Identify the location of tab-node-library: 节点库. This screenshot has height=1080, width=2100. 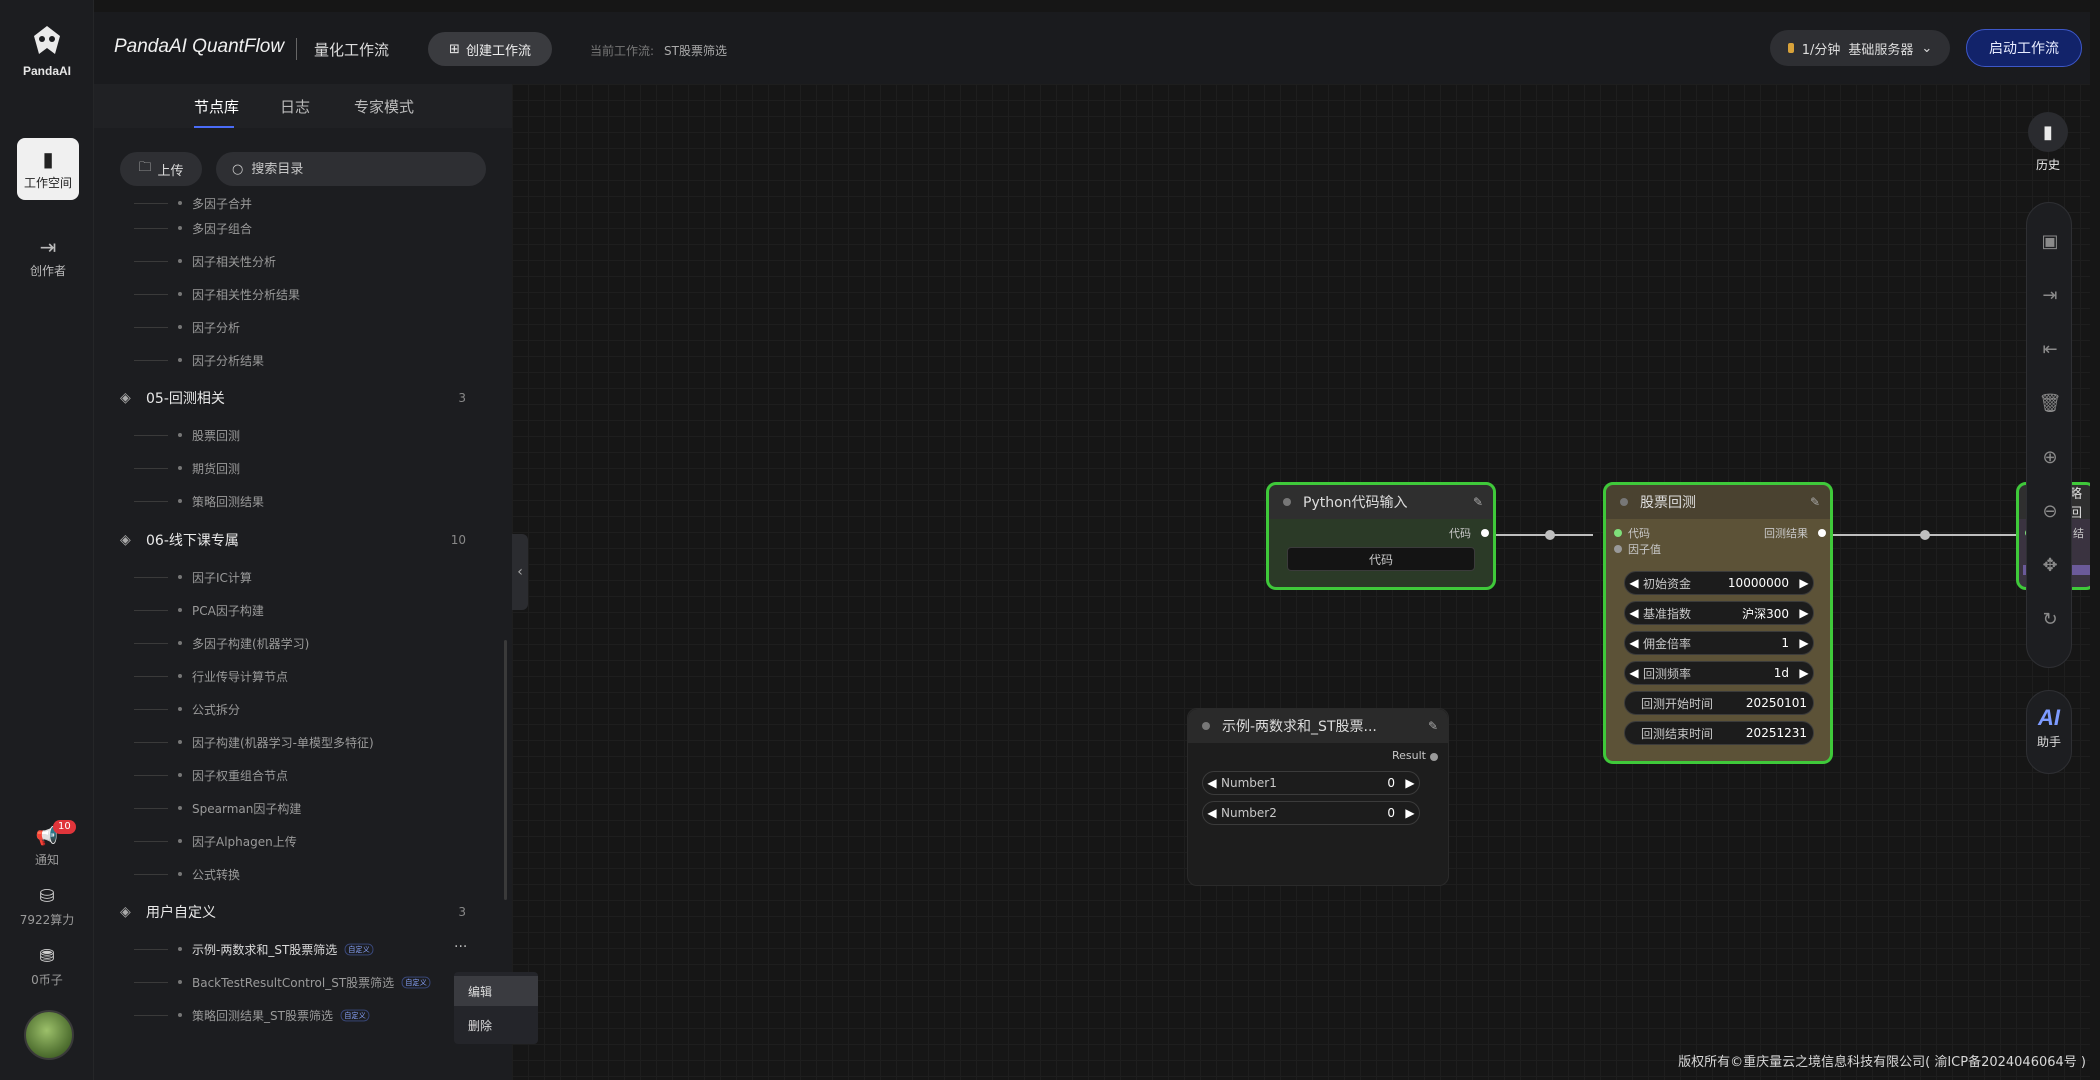
(216, 106).